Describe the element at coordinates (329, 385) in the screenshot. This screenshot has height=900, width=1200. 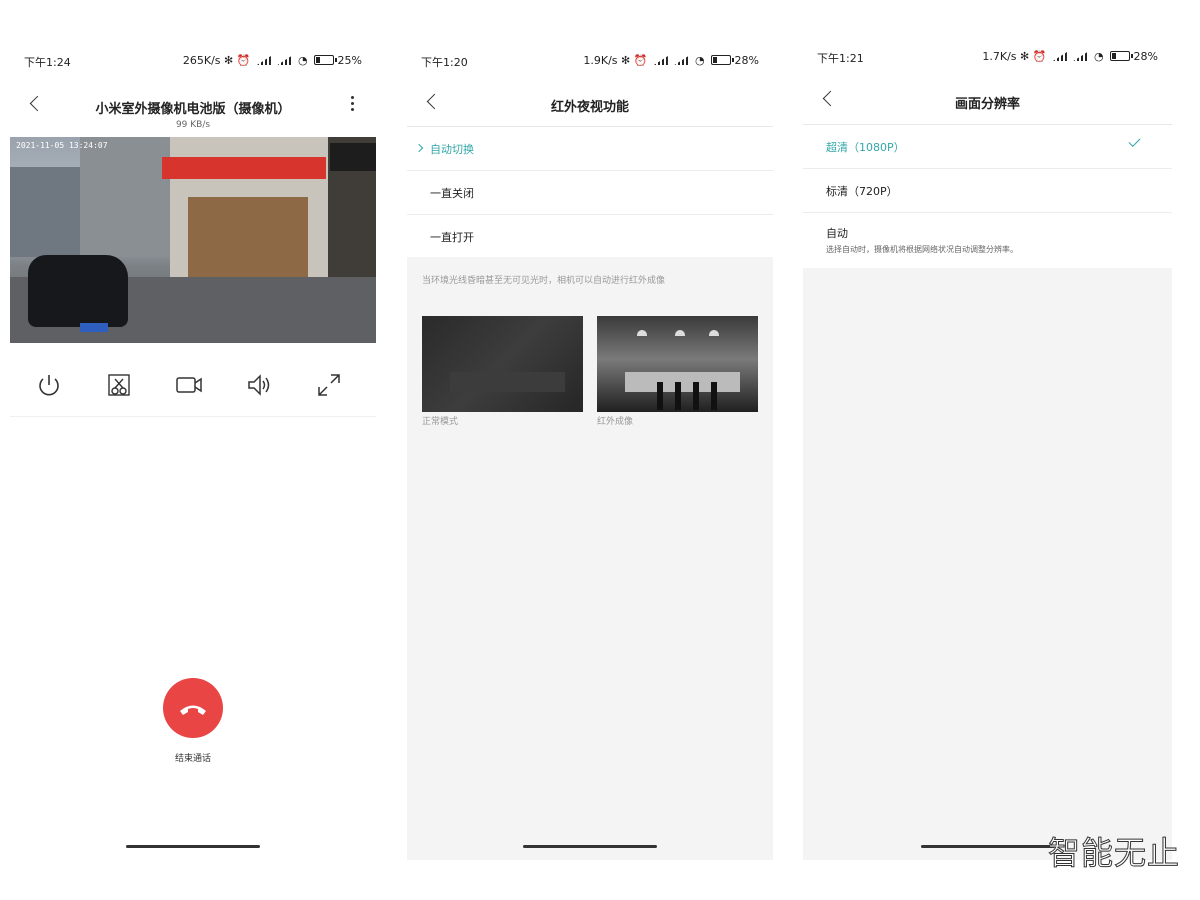
I see `fullscreen-icon` at that location.